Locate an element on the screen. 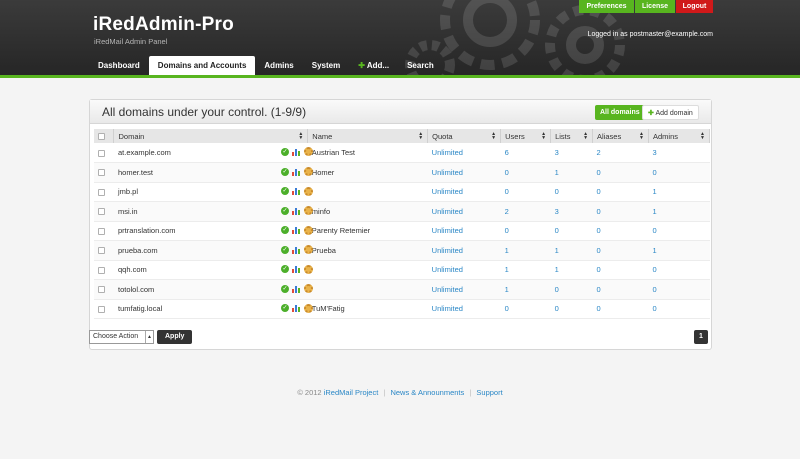  domain-link: totolol.com is located at coordinates (136, 289).